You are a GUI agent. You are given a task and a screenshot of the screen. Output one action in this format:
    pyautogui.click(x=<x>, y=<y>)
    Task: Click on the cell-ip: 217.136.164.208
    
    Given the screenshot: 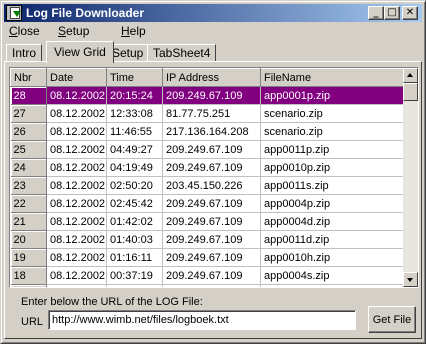 What is the action you would take?
    pyautogui.click(x=211, y=131)
    